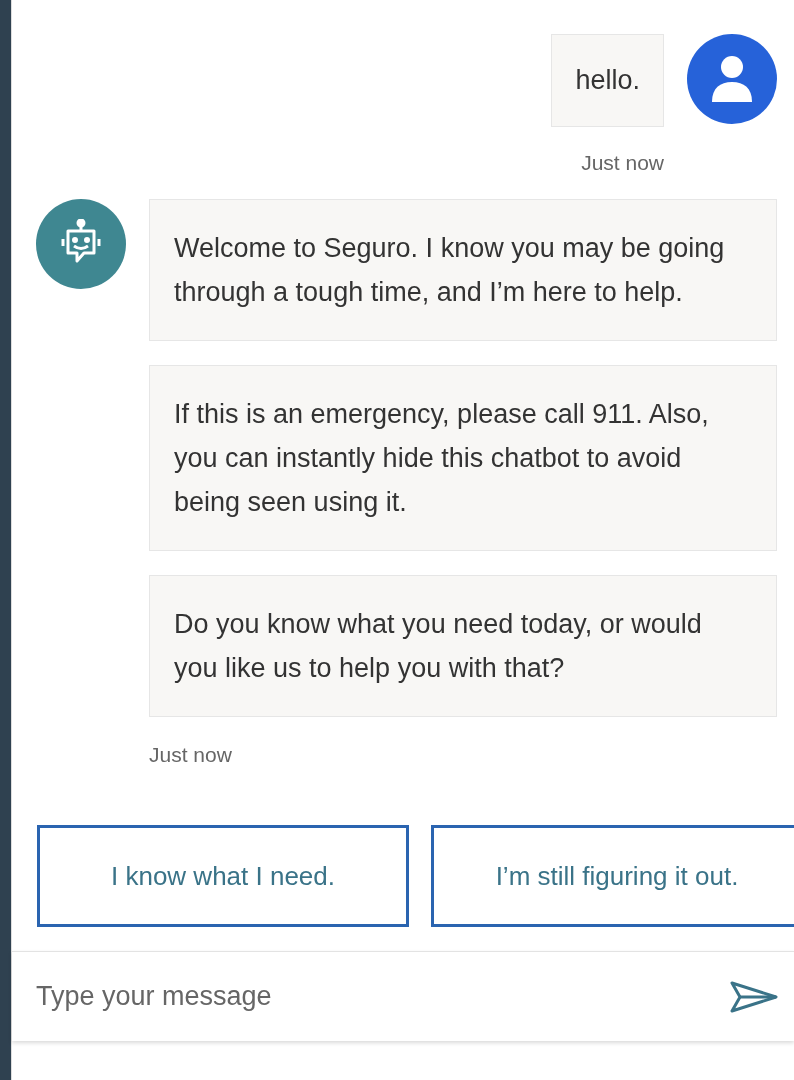 This screenshot has height=1080, width=794. I want to click on quick-reply-button: I’m still figuring it out., so click(612, 876).